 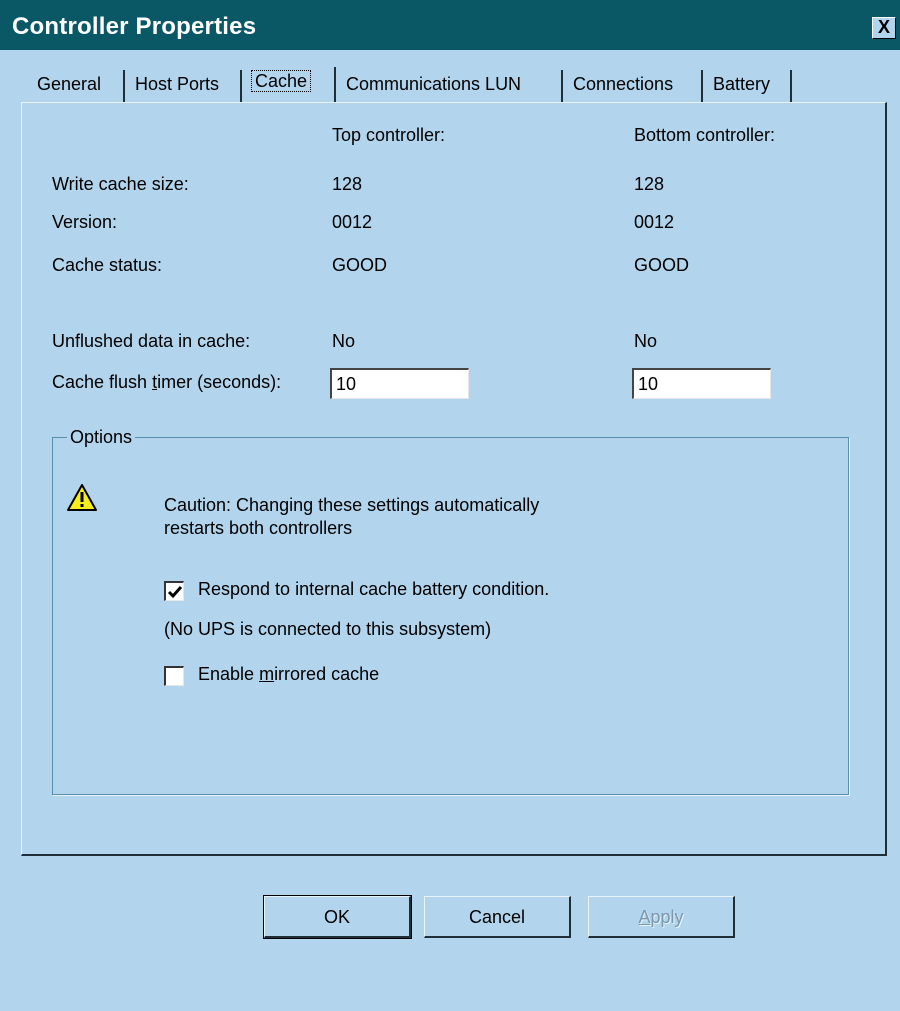 I want to click on unflushed-data-top: No, so click(x=344, y=341).